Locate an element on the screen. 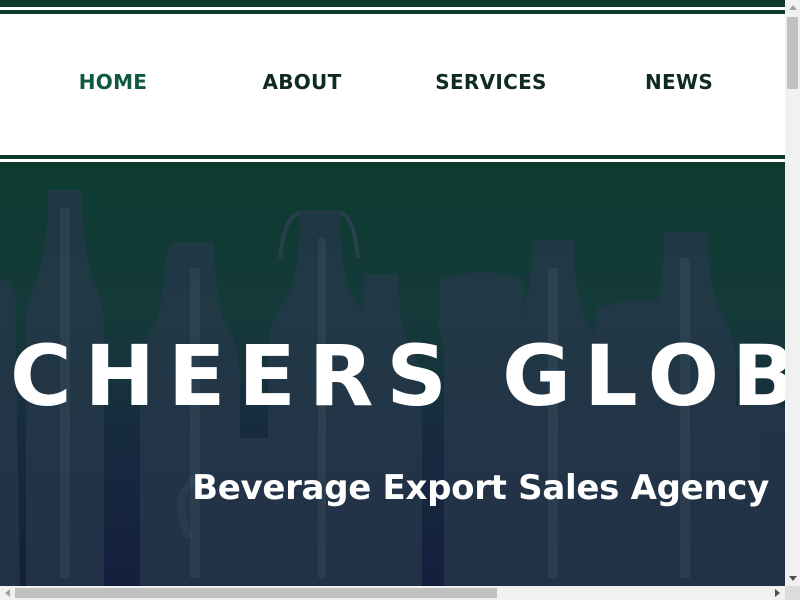 This screenshot has width=800, height=600. chevron-right-icon is located at coordinates (777, 593).